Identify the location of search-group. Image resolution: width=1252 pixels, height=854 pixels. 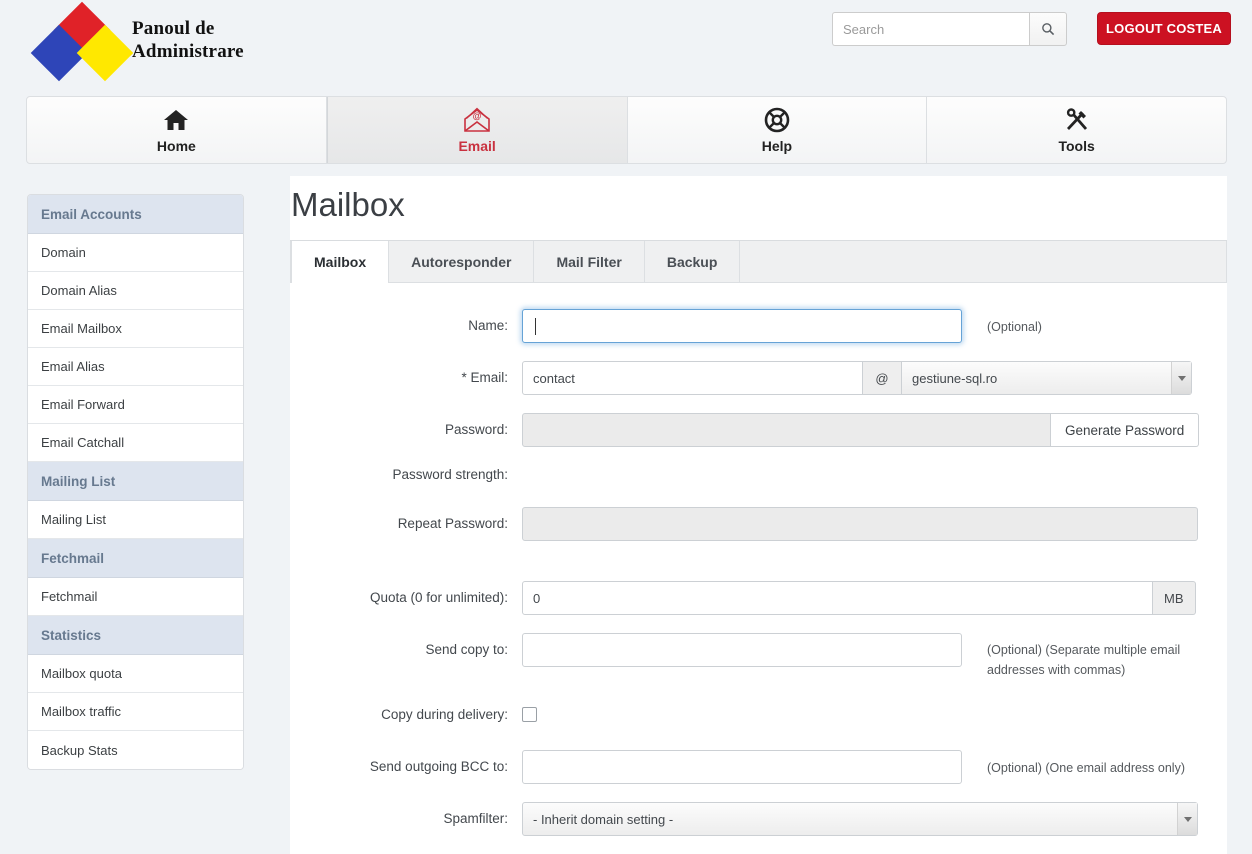
(949, 29).